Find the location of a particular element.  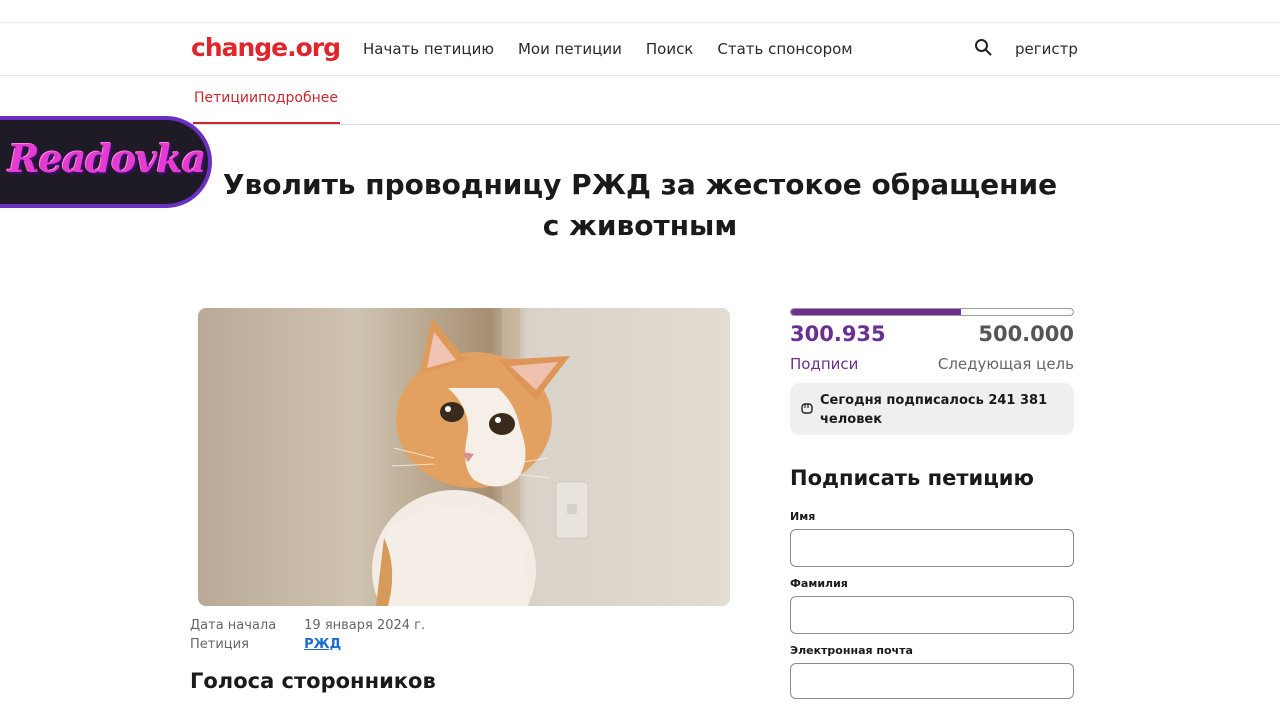

signatures-label: Подписи is located at coordinates (824, 364).